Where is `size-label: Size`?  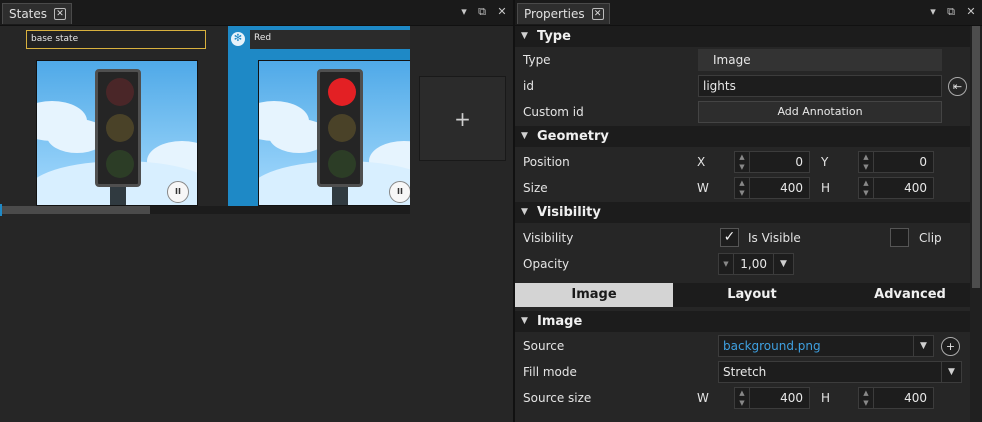
size-label: Size is located at coordinates (535, 188).